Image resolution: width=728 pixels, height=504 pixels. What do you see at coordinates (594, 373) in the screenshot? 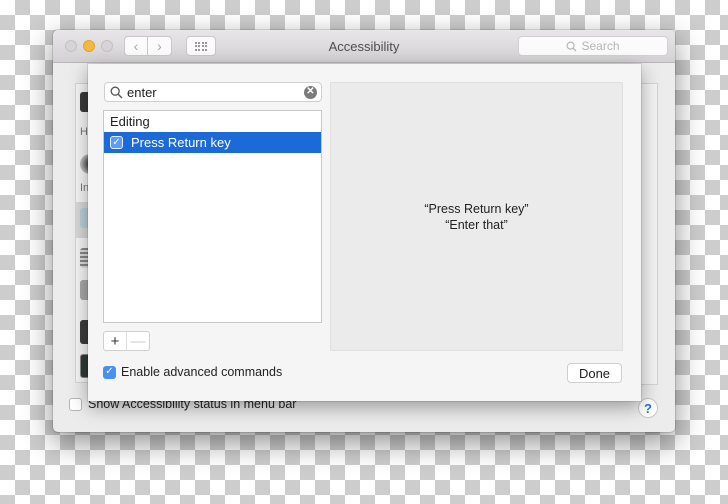
I see `done-button: Done` at bounding box center [594, 373].